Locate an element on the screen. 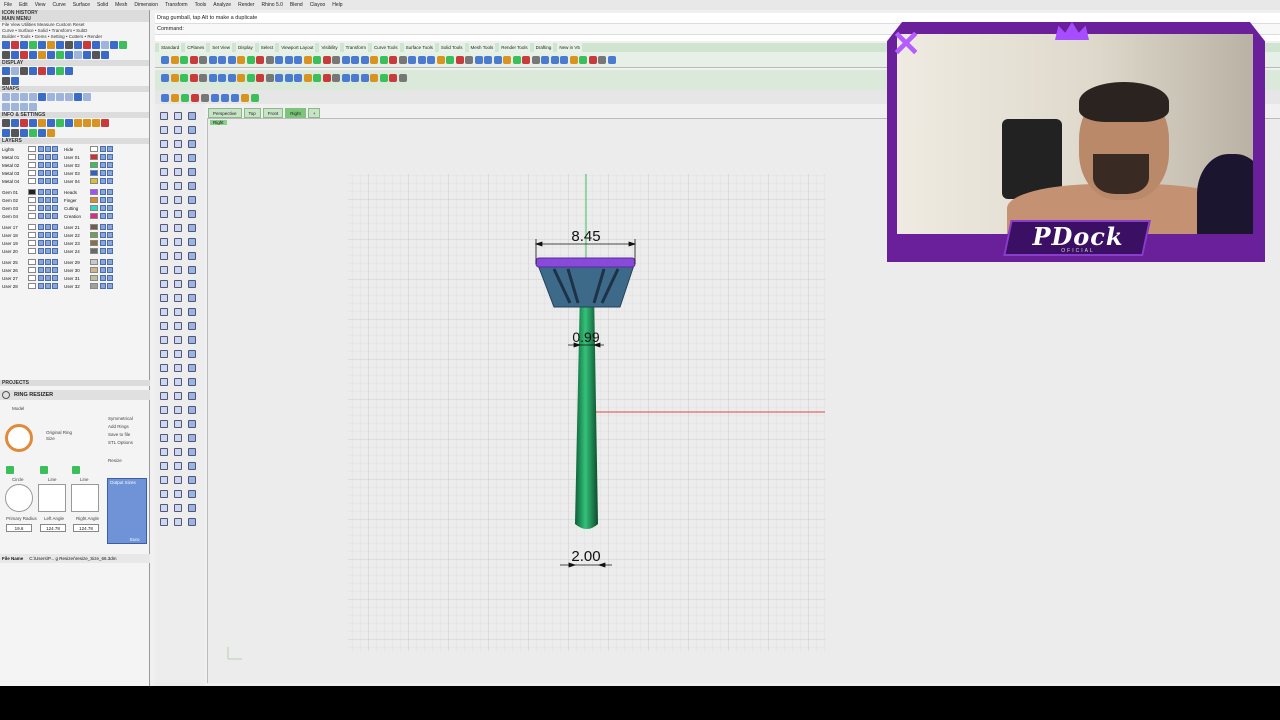  menu-item: Tools is located at coordinates (201, 5).